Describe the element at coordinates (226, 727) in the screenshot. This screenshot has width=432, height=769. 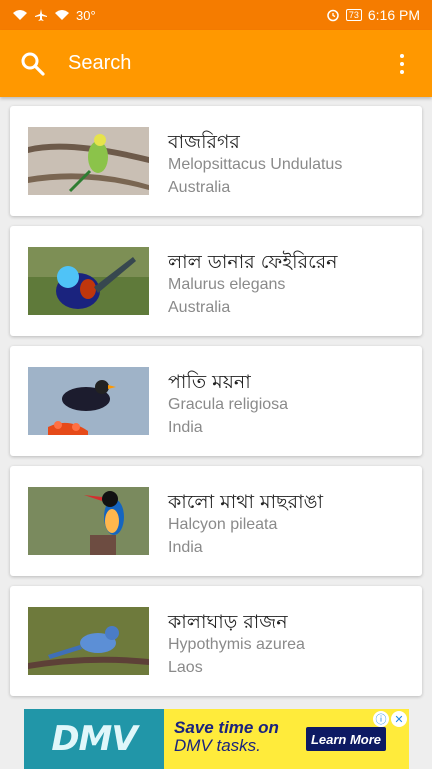
I see `ad-headline-line-1: Save time on` at that location.